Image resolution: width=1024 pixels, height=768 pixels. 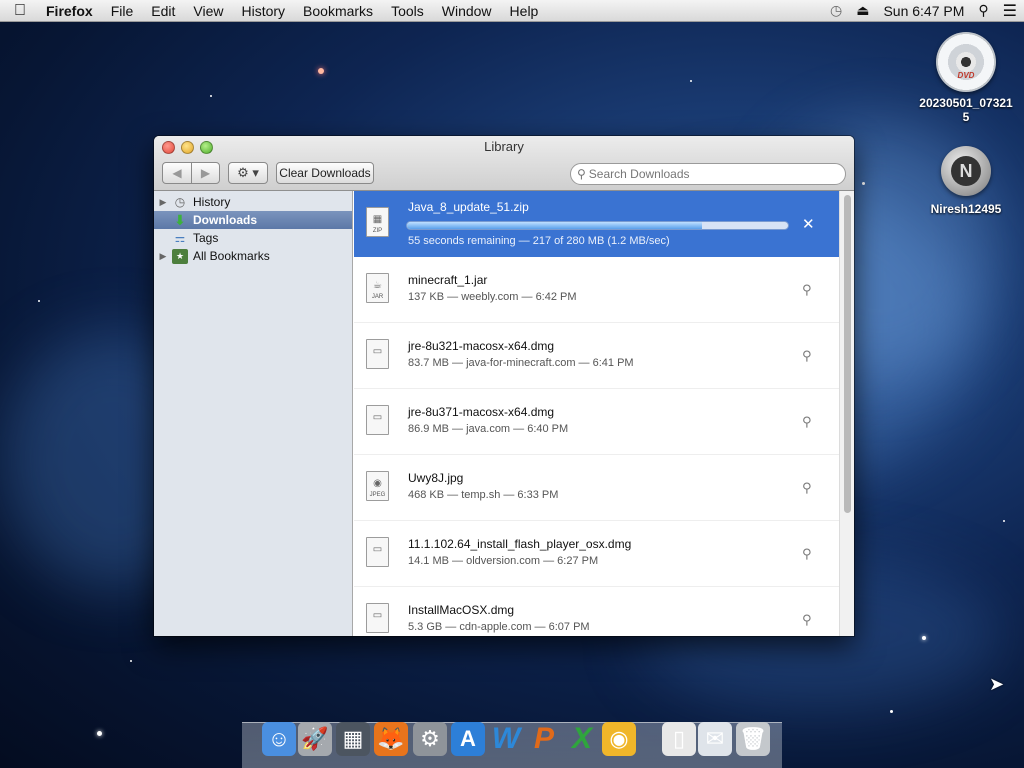 I want to click on word-icon: W, so click(x=506, y=739).